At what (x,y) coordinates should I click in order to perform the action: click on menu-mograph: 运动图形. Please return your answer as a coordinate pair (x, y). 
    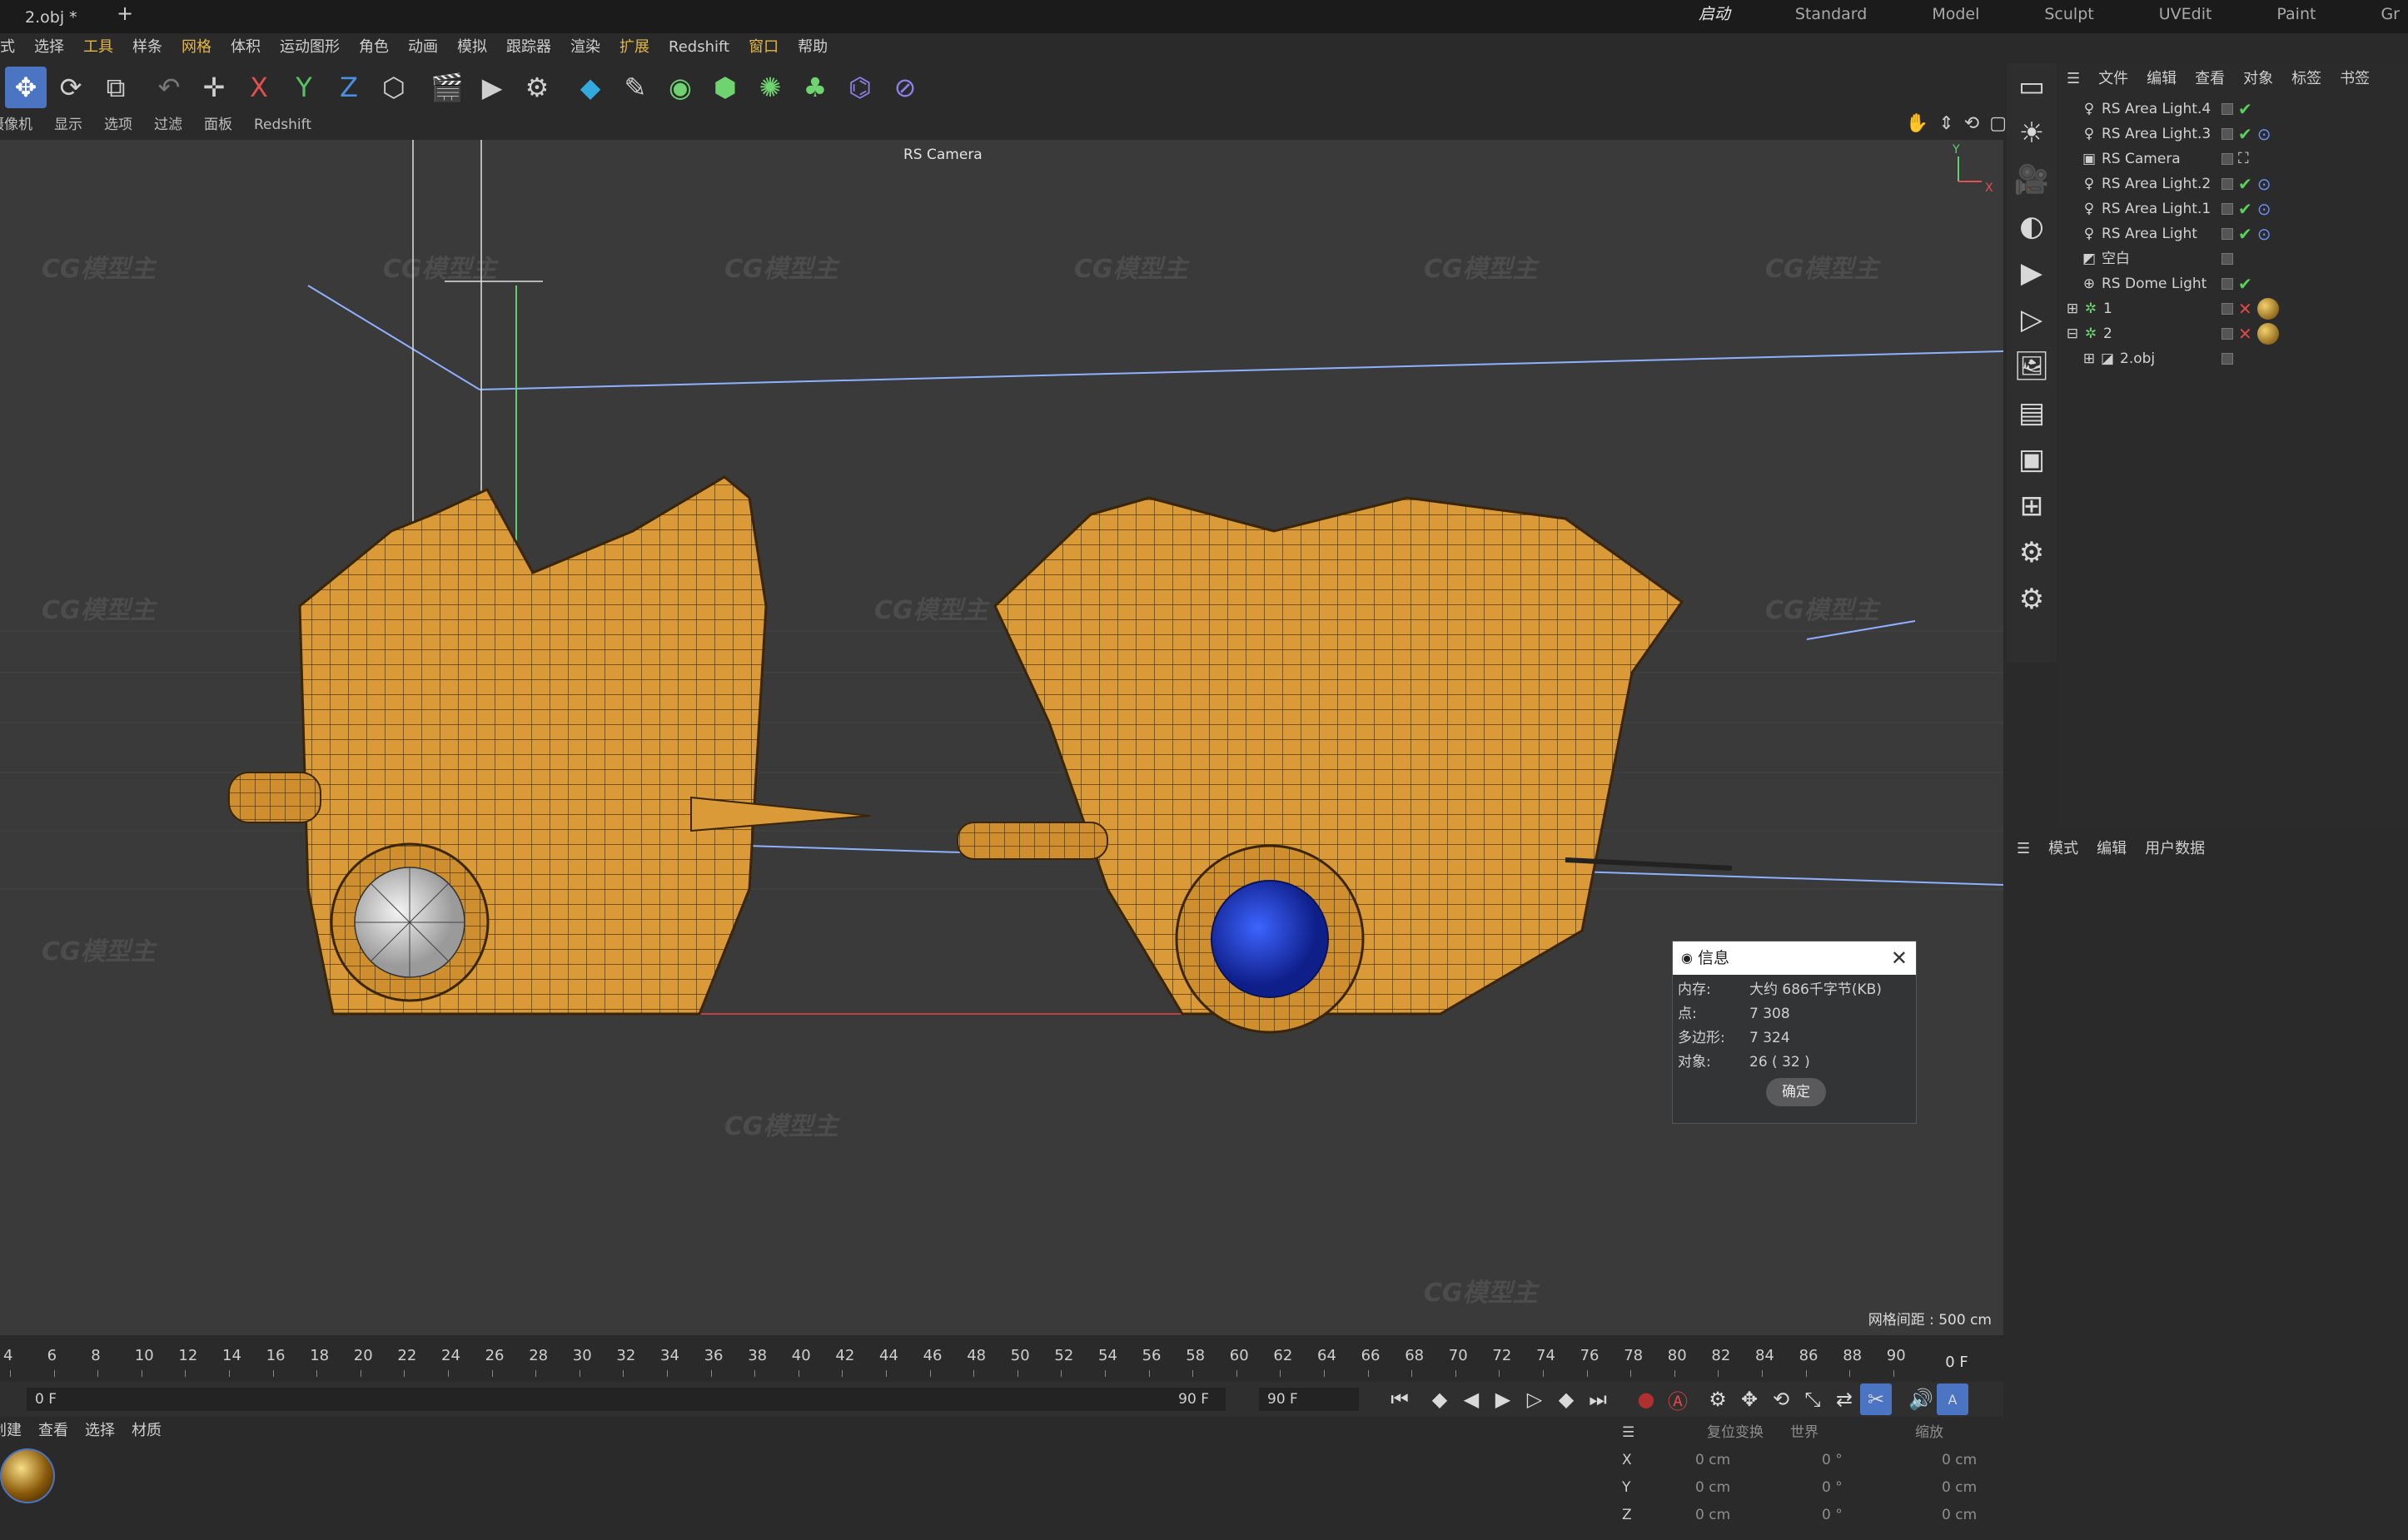
    Looking at the image, I should click on (310, 48).